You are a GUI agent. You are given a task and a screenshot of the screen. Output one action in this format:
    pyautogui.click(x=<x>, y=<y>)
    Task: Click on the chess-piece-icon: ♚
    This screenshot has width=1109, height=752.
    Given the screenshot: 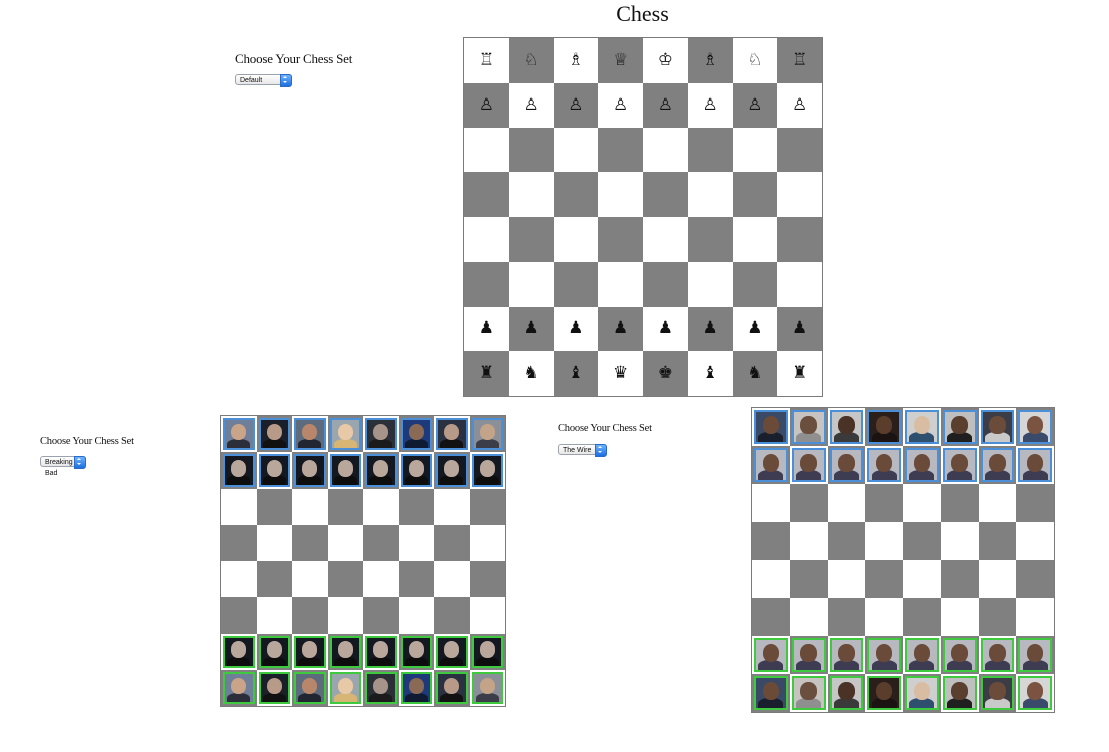 What is the action you would take?
    pyautogui.click(x=665, y=373)
    